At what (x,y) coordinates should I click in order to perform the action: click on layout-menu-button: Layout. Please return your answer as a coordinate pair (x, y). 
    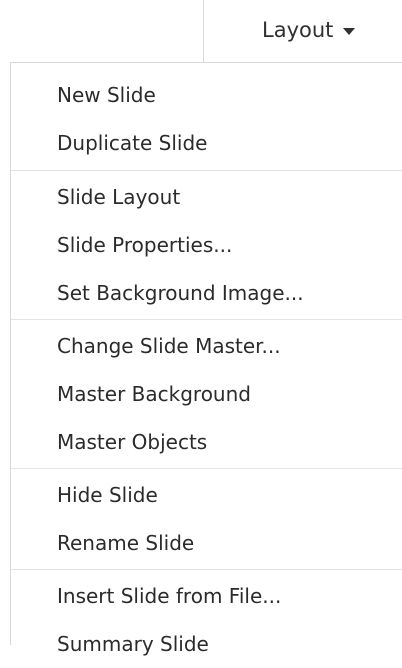
    Looking at the image, I should click on (309, 30).